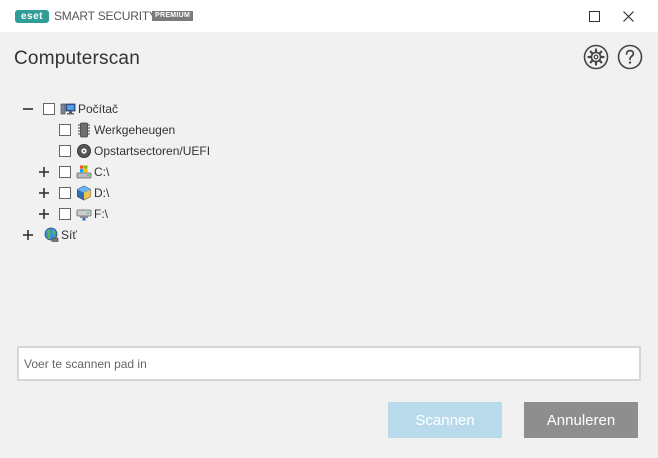 Image resolution: width=658 pixels, height=458 pixels. I want to click on product-name: SMART SECURITY, so click(105, 16).